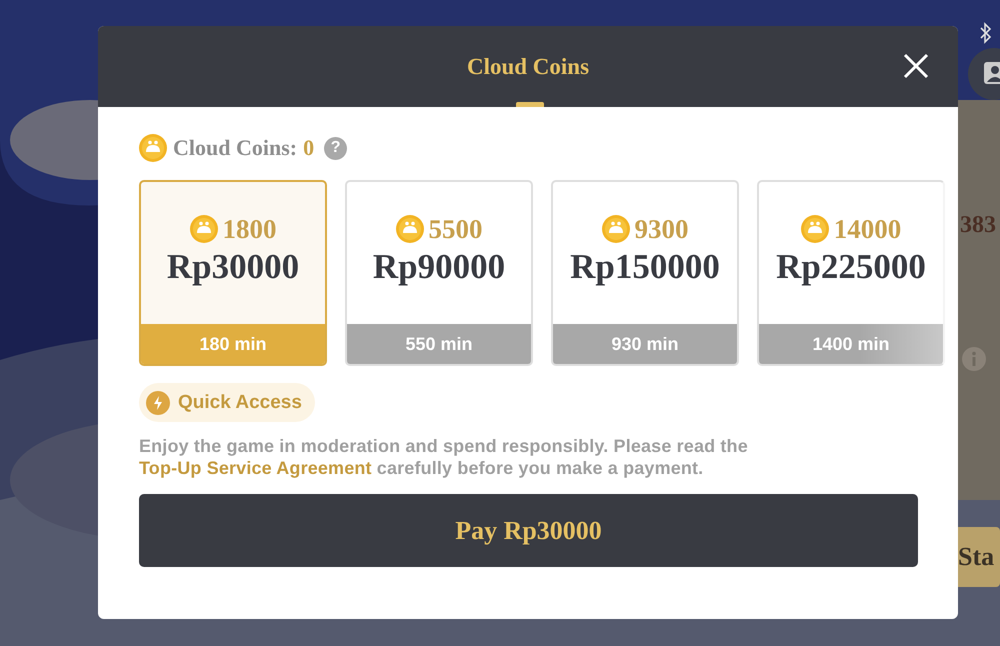  What do you see at coordinates (645, 344) in the screenshot?
I see `duration-label: 930 min` at bounding box center [645, 344].